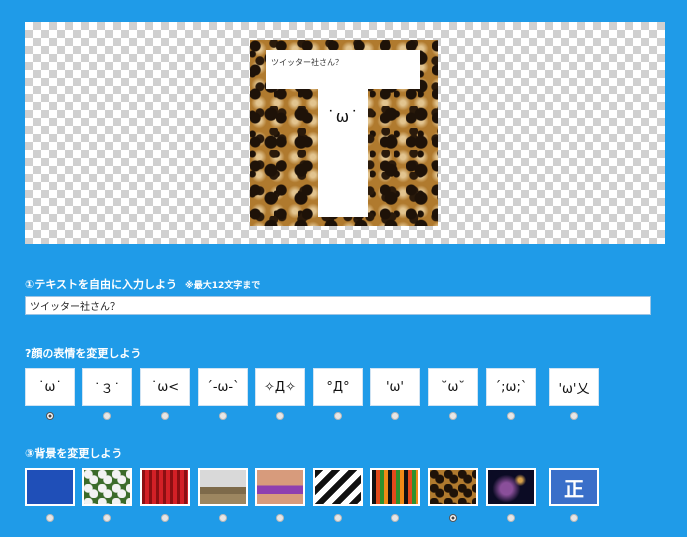 Image resolution: width=687 pixels, height=537 pixels. I want to click on background-option-blue, so click(50, 487).